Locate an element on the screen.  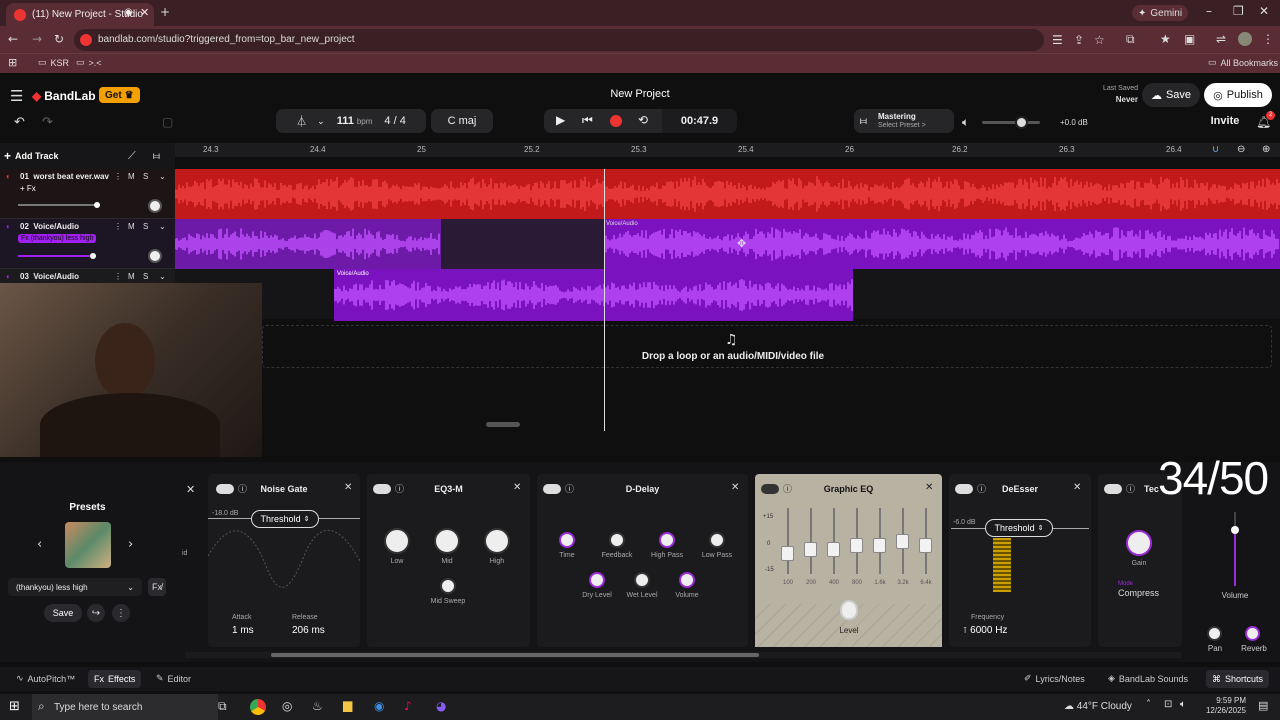
time-knob is located at coordinates (567, 540).